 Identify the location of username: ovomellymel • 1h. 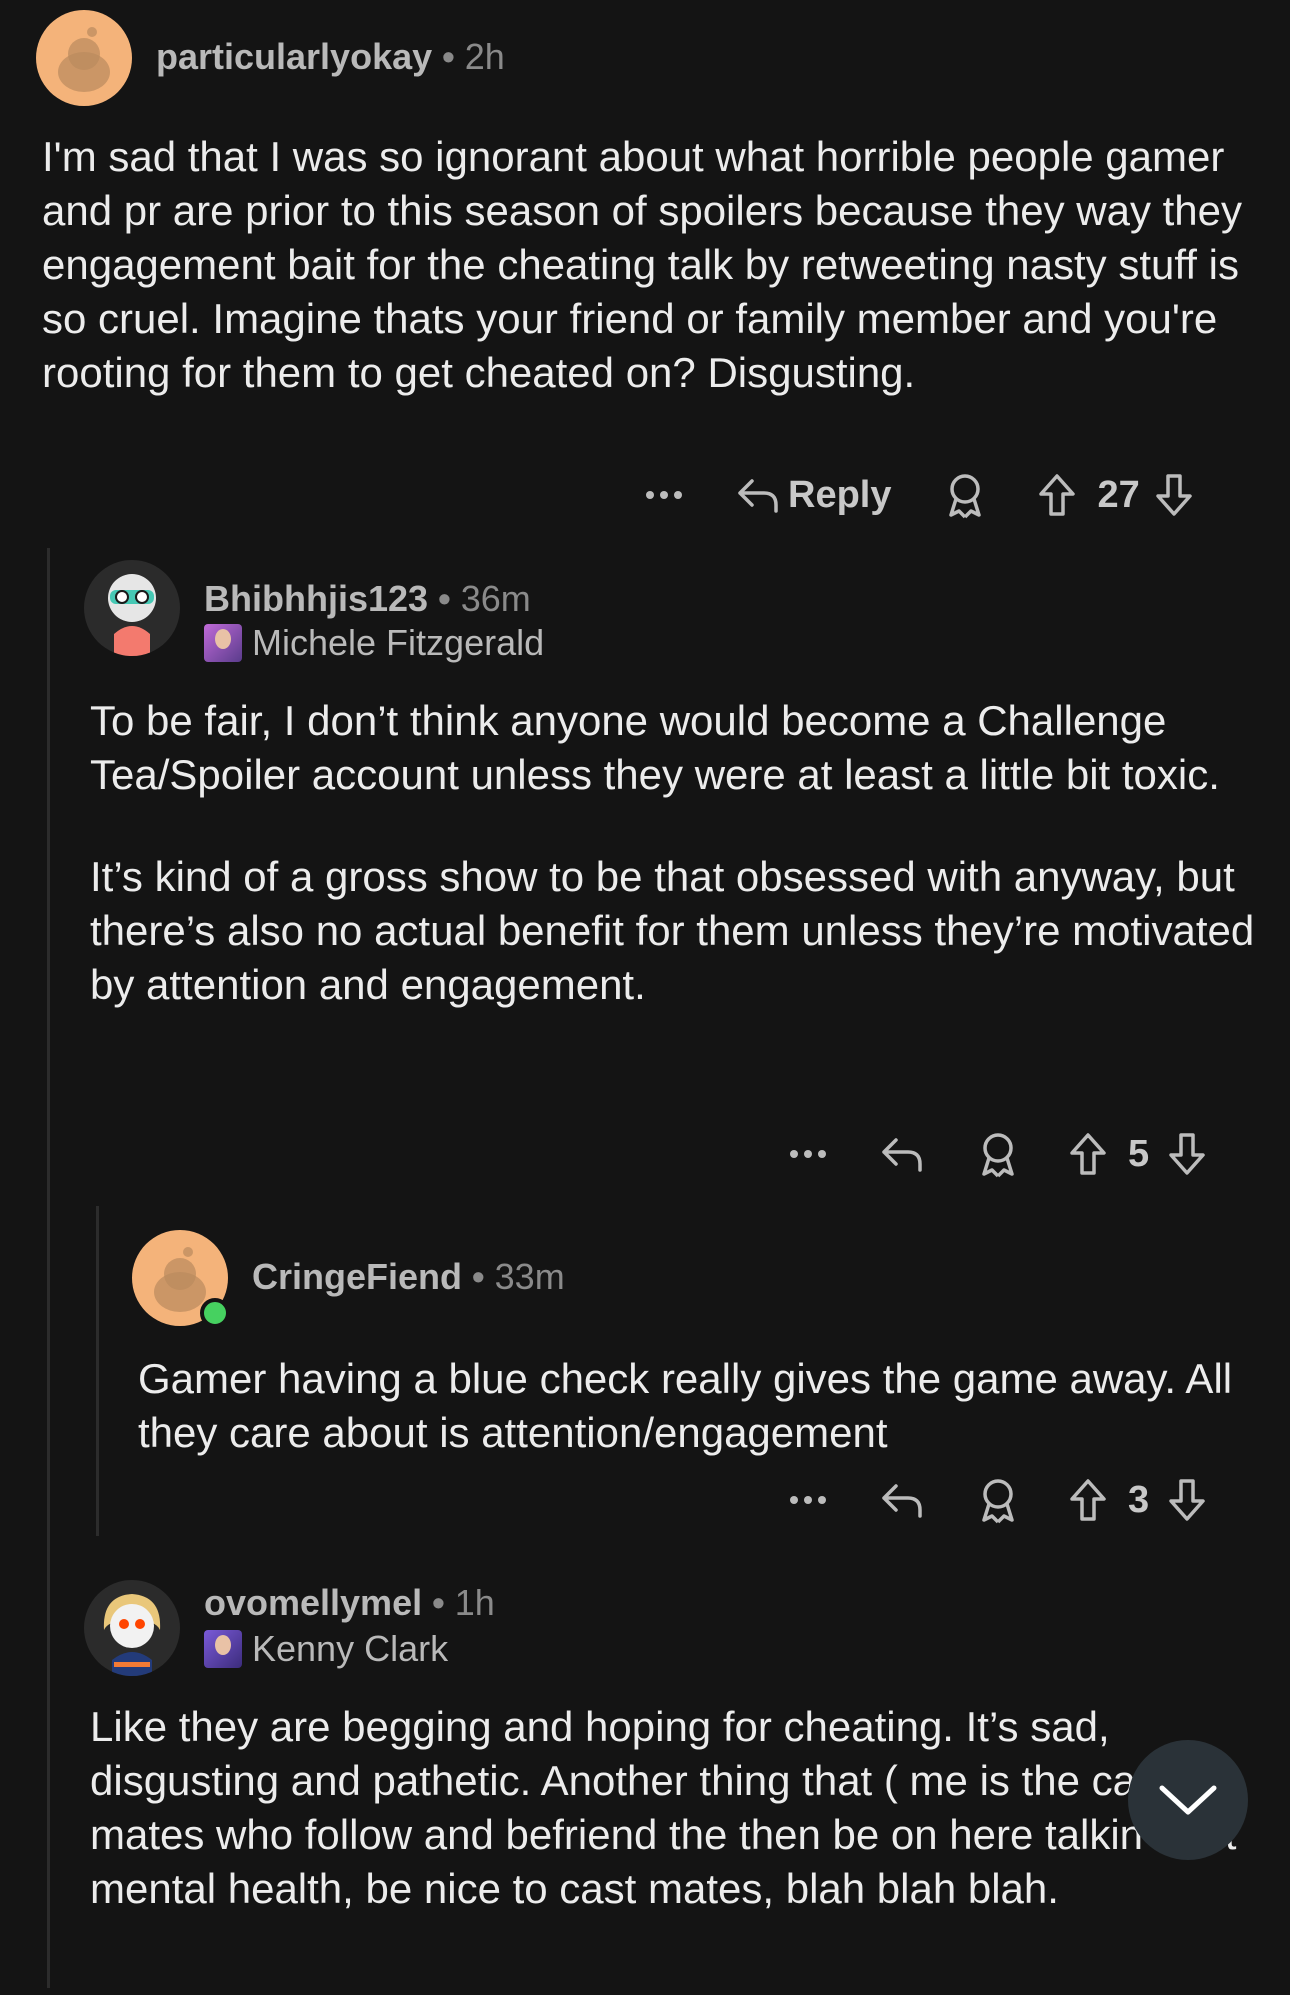
(349, 1603).